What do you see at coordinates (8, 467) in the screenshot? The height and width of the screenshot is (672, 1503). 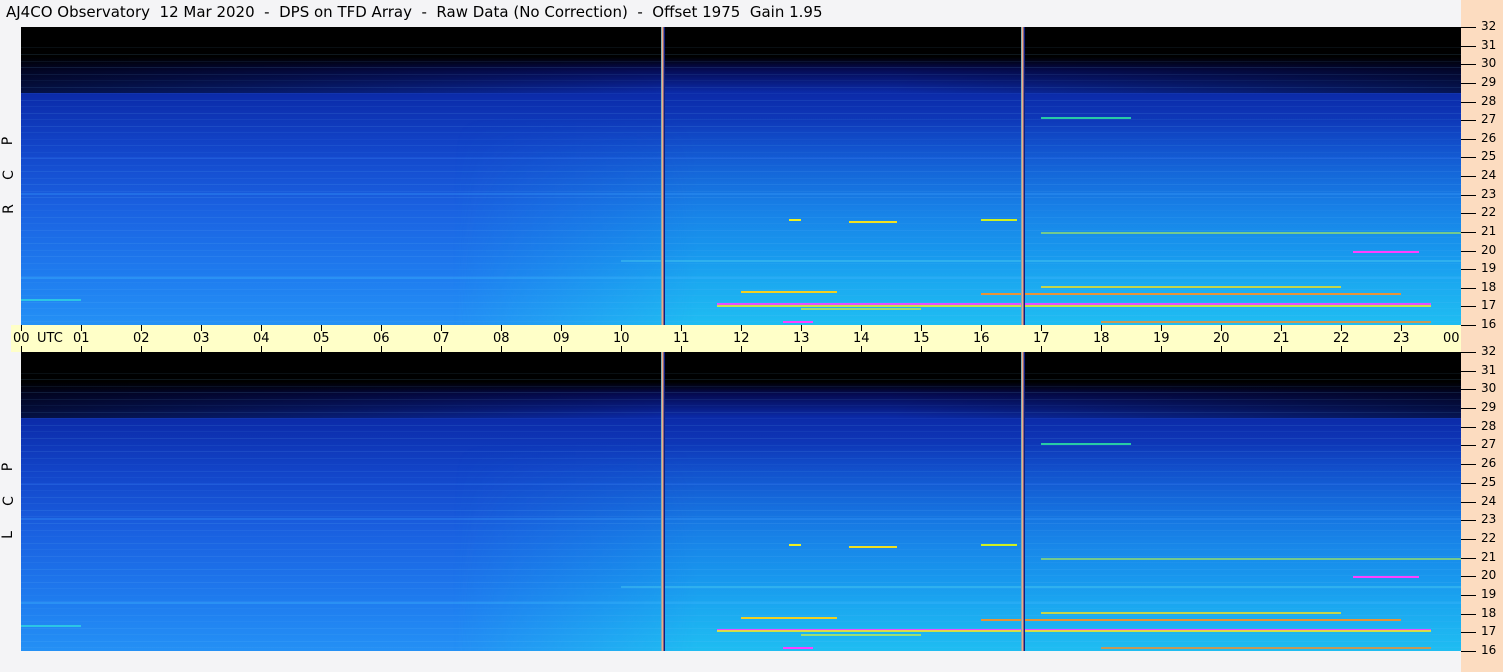 I see `panel-letter: P` at bounding box center [8, 467].